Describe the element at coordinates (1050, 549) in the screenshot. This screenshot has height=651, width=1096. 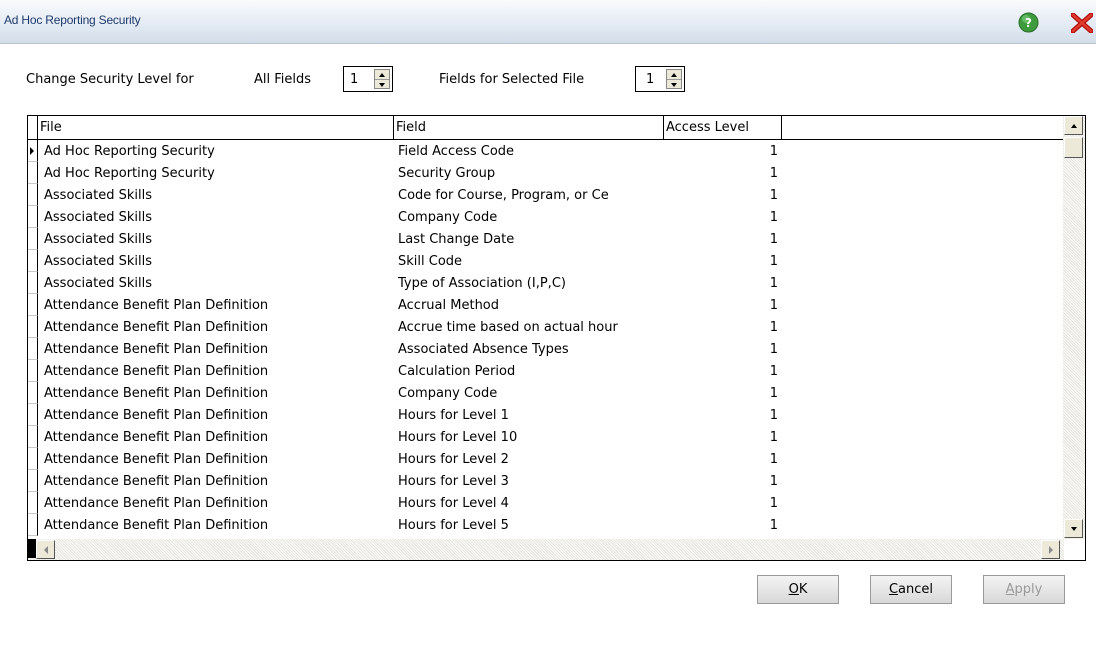
I see `scroll-right-icon` at that location.